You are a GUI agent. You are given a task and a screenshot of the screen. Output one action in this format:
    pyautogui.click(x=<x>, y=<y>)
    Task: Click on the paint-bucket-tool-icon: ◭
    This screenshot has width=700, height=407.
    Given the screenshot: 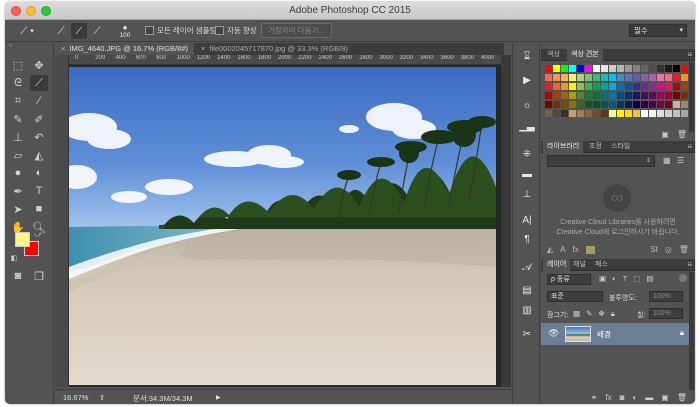 What is the action you would take?
    pyautogui.click(x=39, y=155)
    